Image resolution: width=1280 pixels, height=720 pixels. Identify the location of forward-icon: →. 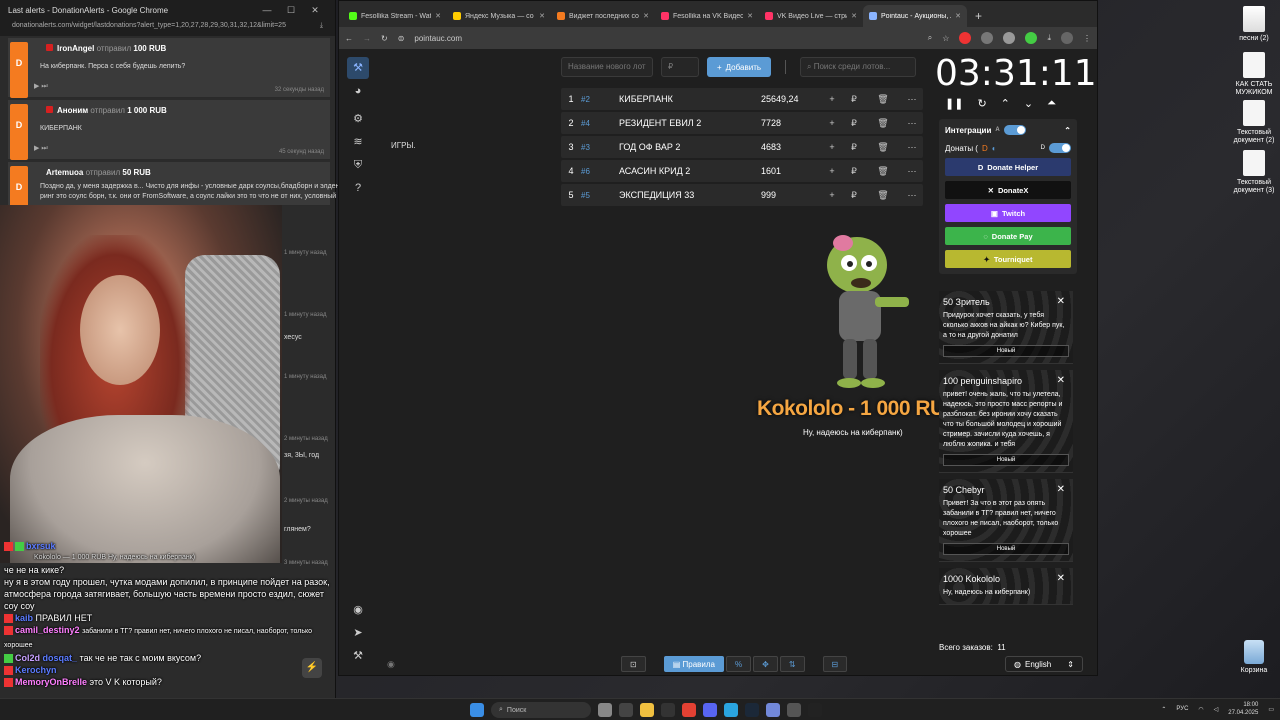
(367, 38).